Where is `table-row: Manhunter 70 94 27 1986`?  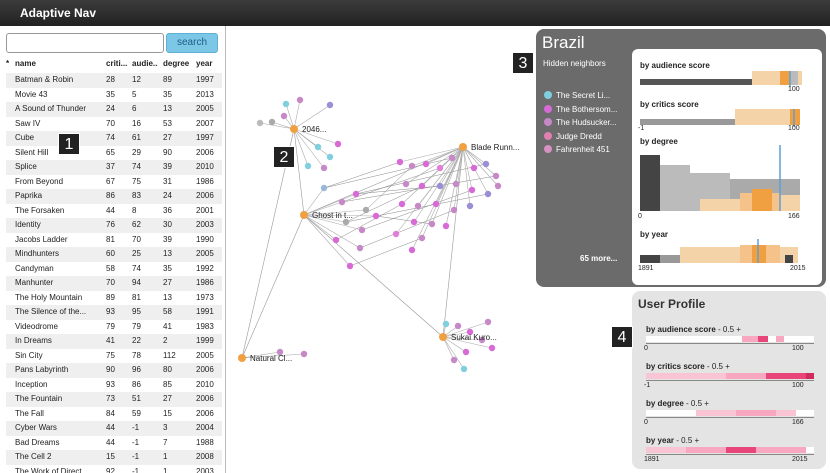
table-row: Manhunter 70 94 27 1986 is located at coordinates (114, 283).